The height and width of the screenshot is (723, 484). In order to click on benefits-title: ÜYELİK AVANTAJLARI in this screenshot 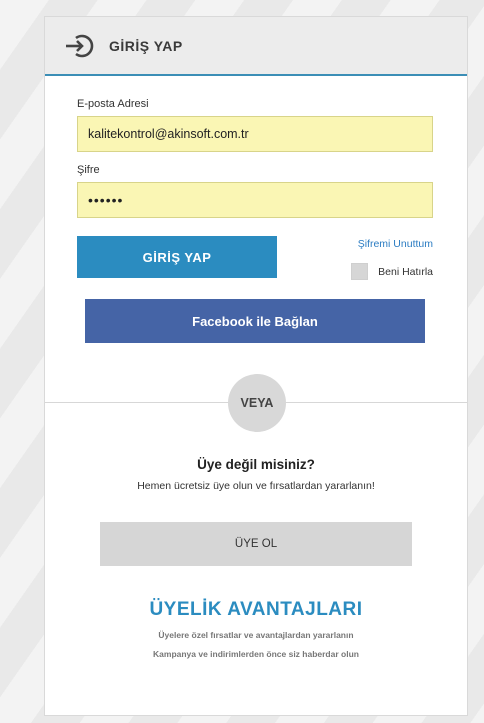, I will do `click(256, 609)`.